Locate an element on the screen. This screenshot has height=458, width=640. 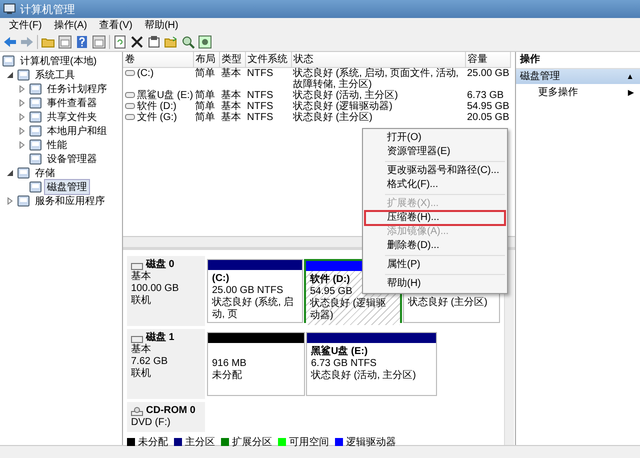
table-cell: 54.95 GB is located at coordinates (488, 106).